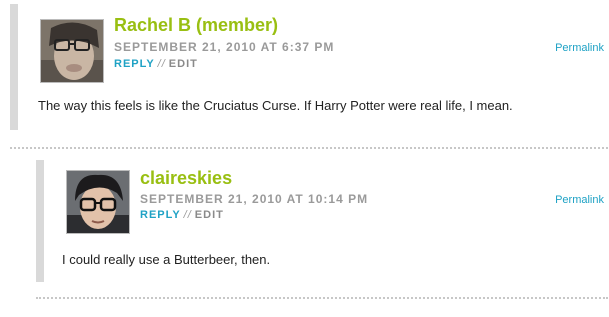 Image resolution: width=609 pixels, height=317 pixels. What do you see at coordinates (186, 178) in the screenshot?
I see `comment-author: claireskies` at bounding box center [186, 178].